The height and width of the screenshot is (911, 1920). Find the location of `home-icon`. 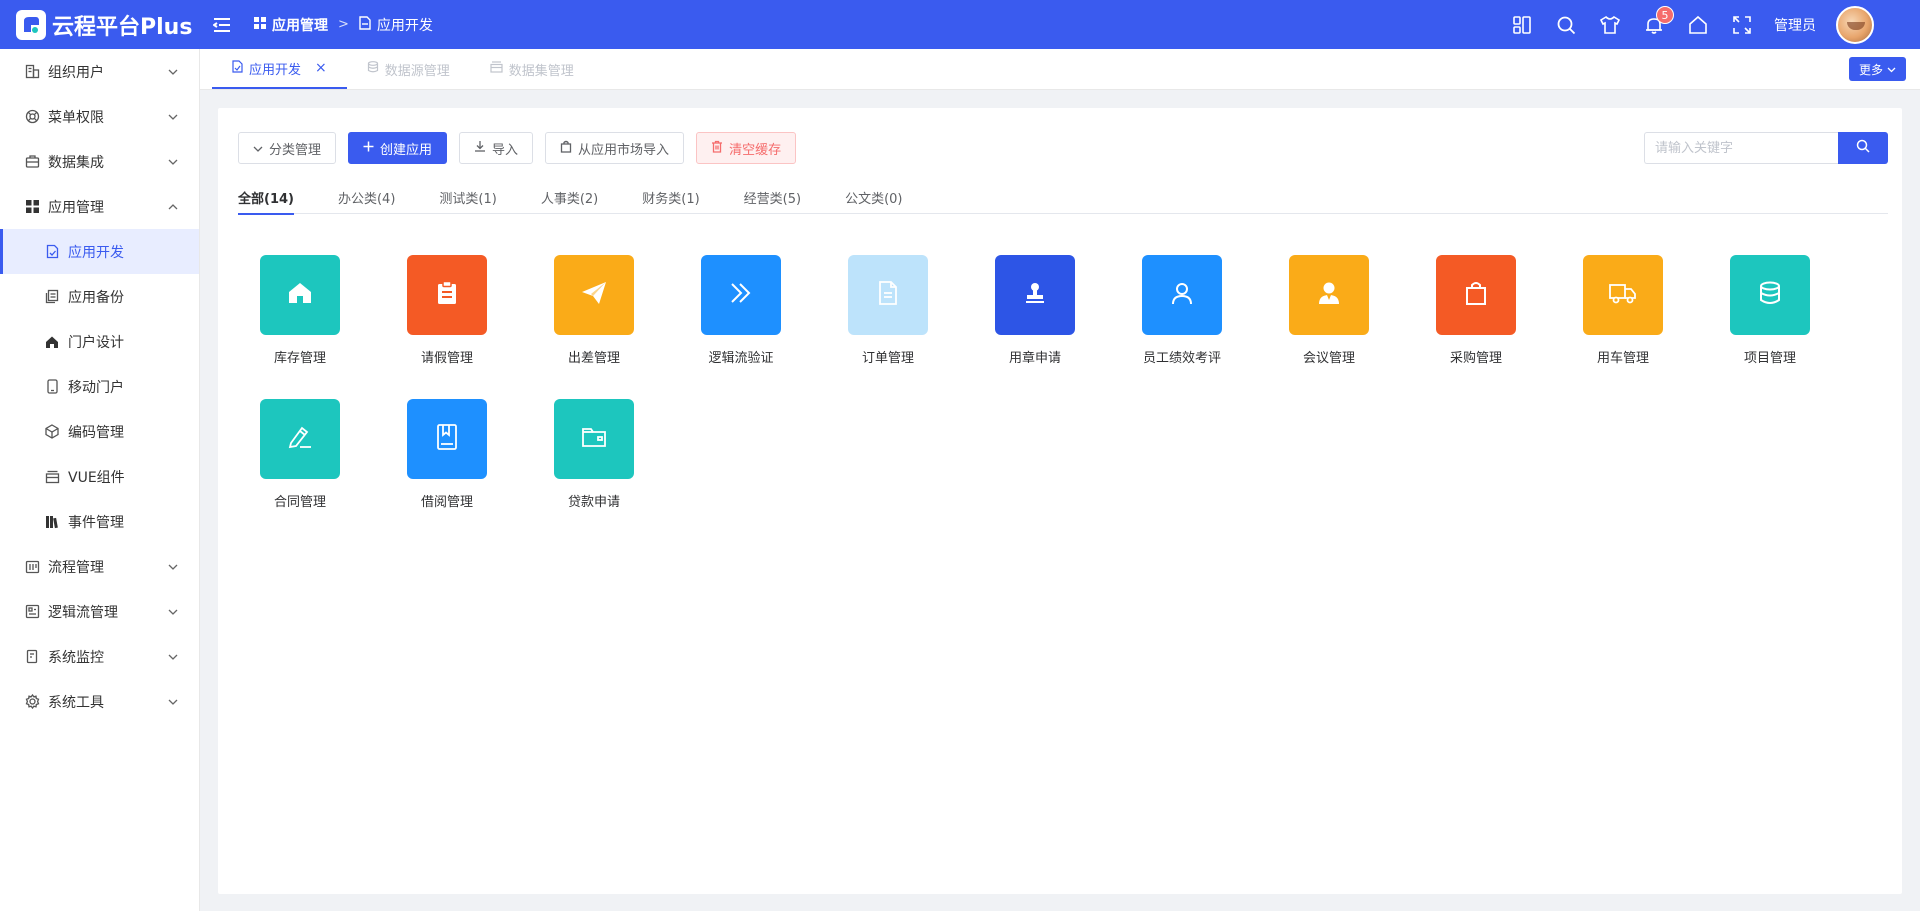

home-icon is located at coordinates (1698, 24).